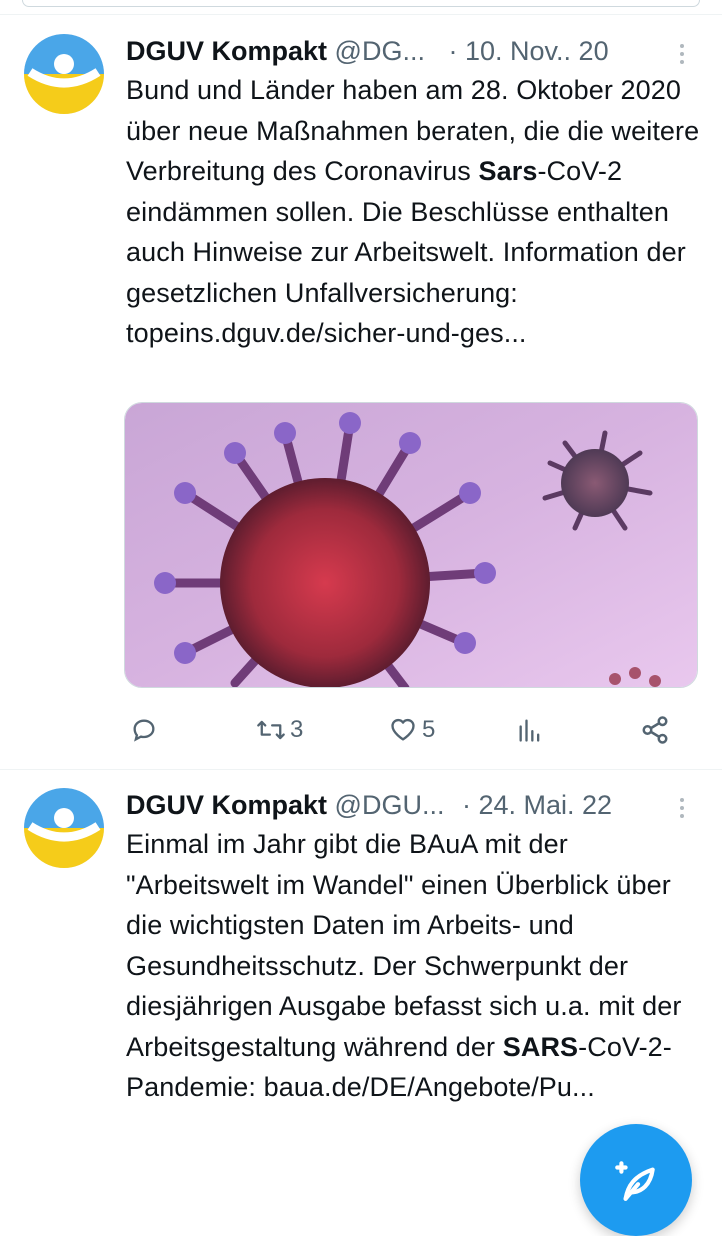 This screenshot has height=1236, width=722. What do you see at coordinates (546, 805) in the screenshot?
I see `timestamp: 24. Mai. 22` at bounding box center [546, 805].